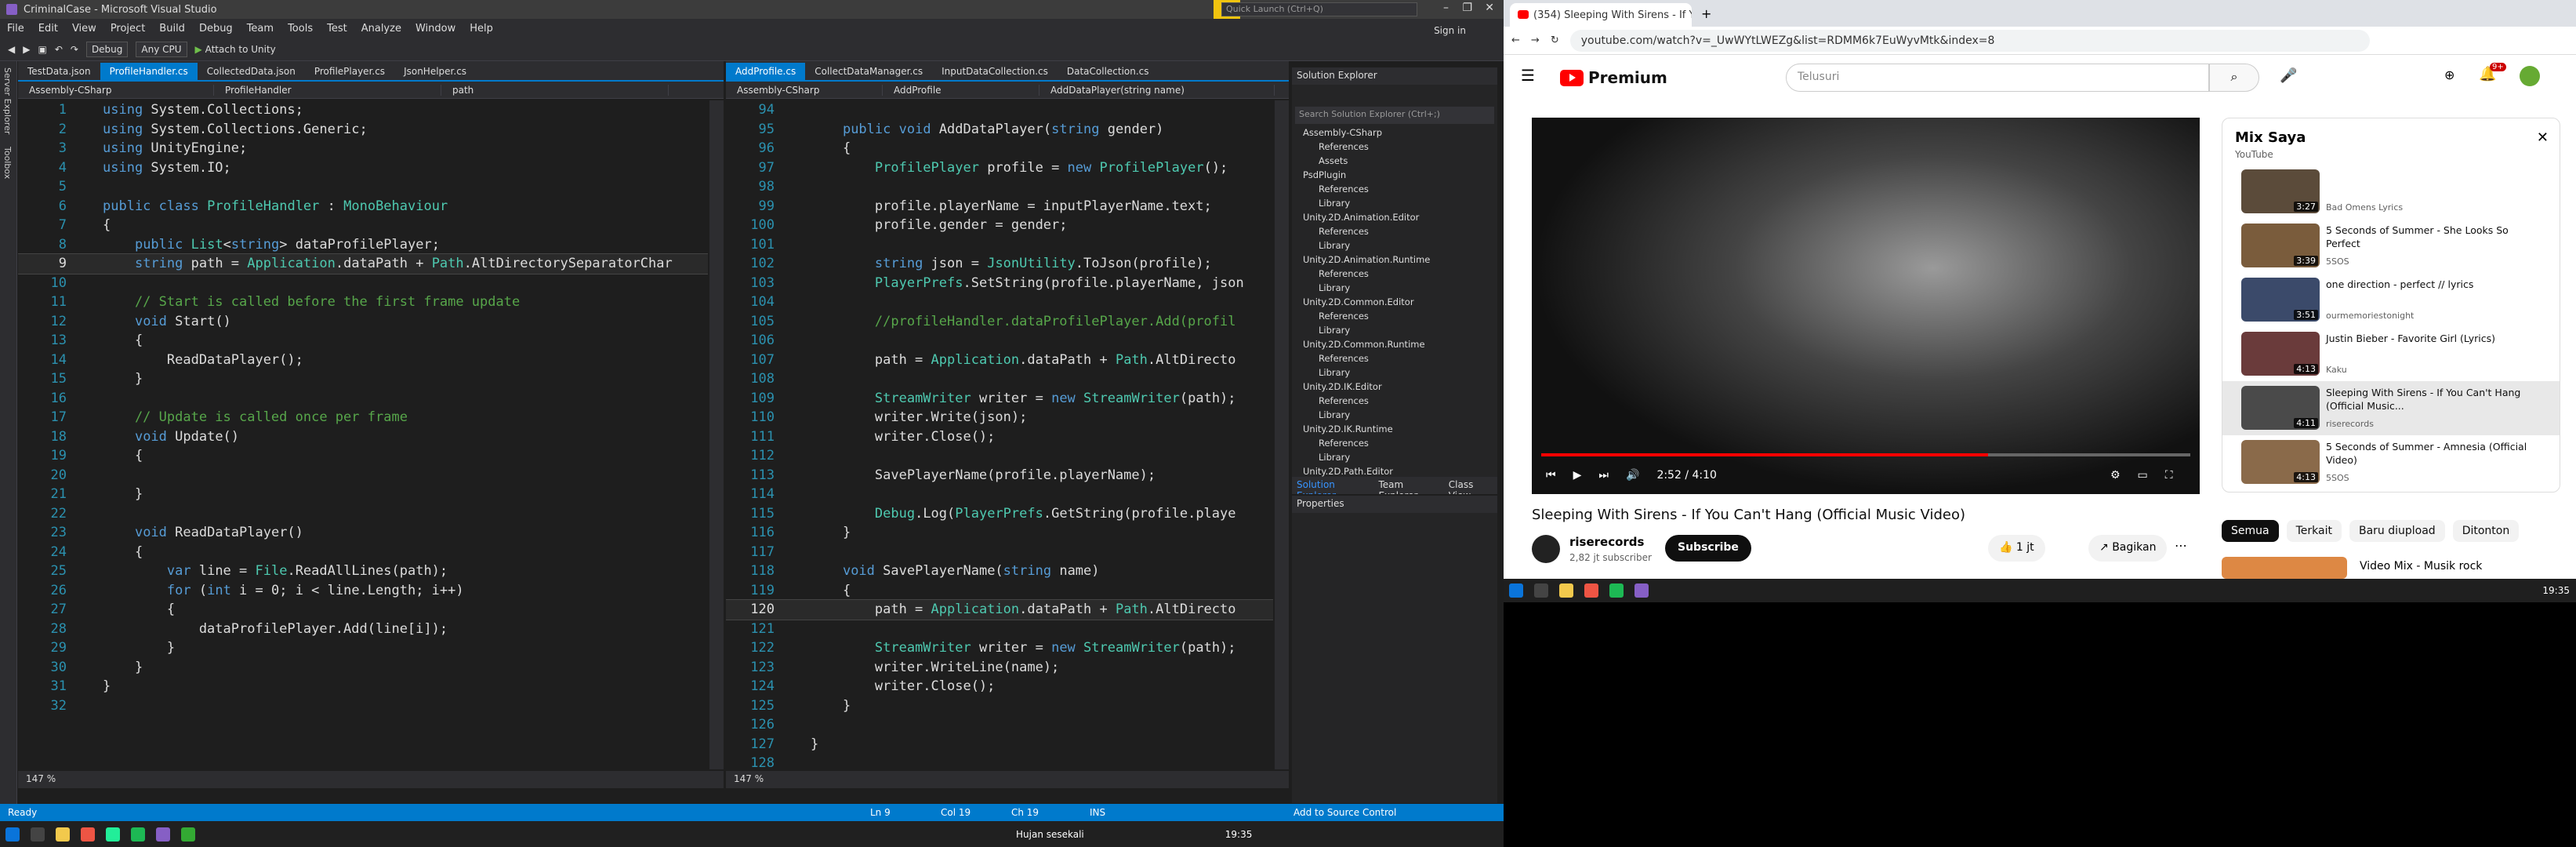 Image resolution: width=2576 pixels, height=847 pixels. Describe the element at coordinates (1617, 590) in the screenshot. I see `spotify-icon` at that location.